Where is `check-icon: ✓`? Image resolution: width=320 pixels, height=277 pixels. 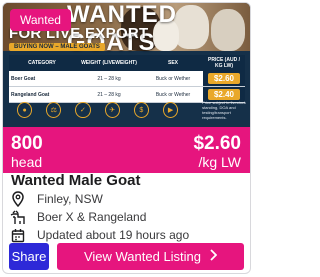
check-icon: ✓ is located at coordinates (83, 110).